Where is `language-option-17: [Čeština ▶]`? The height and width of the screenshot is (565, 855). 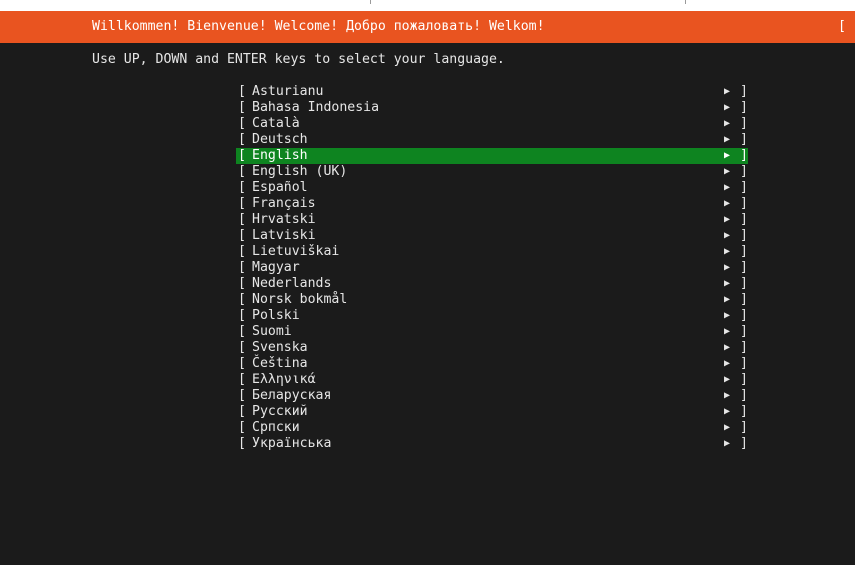 language-option-17: [Čeština ▶] is located at coordinates (492, 364).